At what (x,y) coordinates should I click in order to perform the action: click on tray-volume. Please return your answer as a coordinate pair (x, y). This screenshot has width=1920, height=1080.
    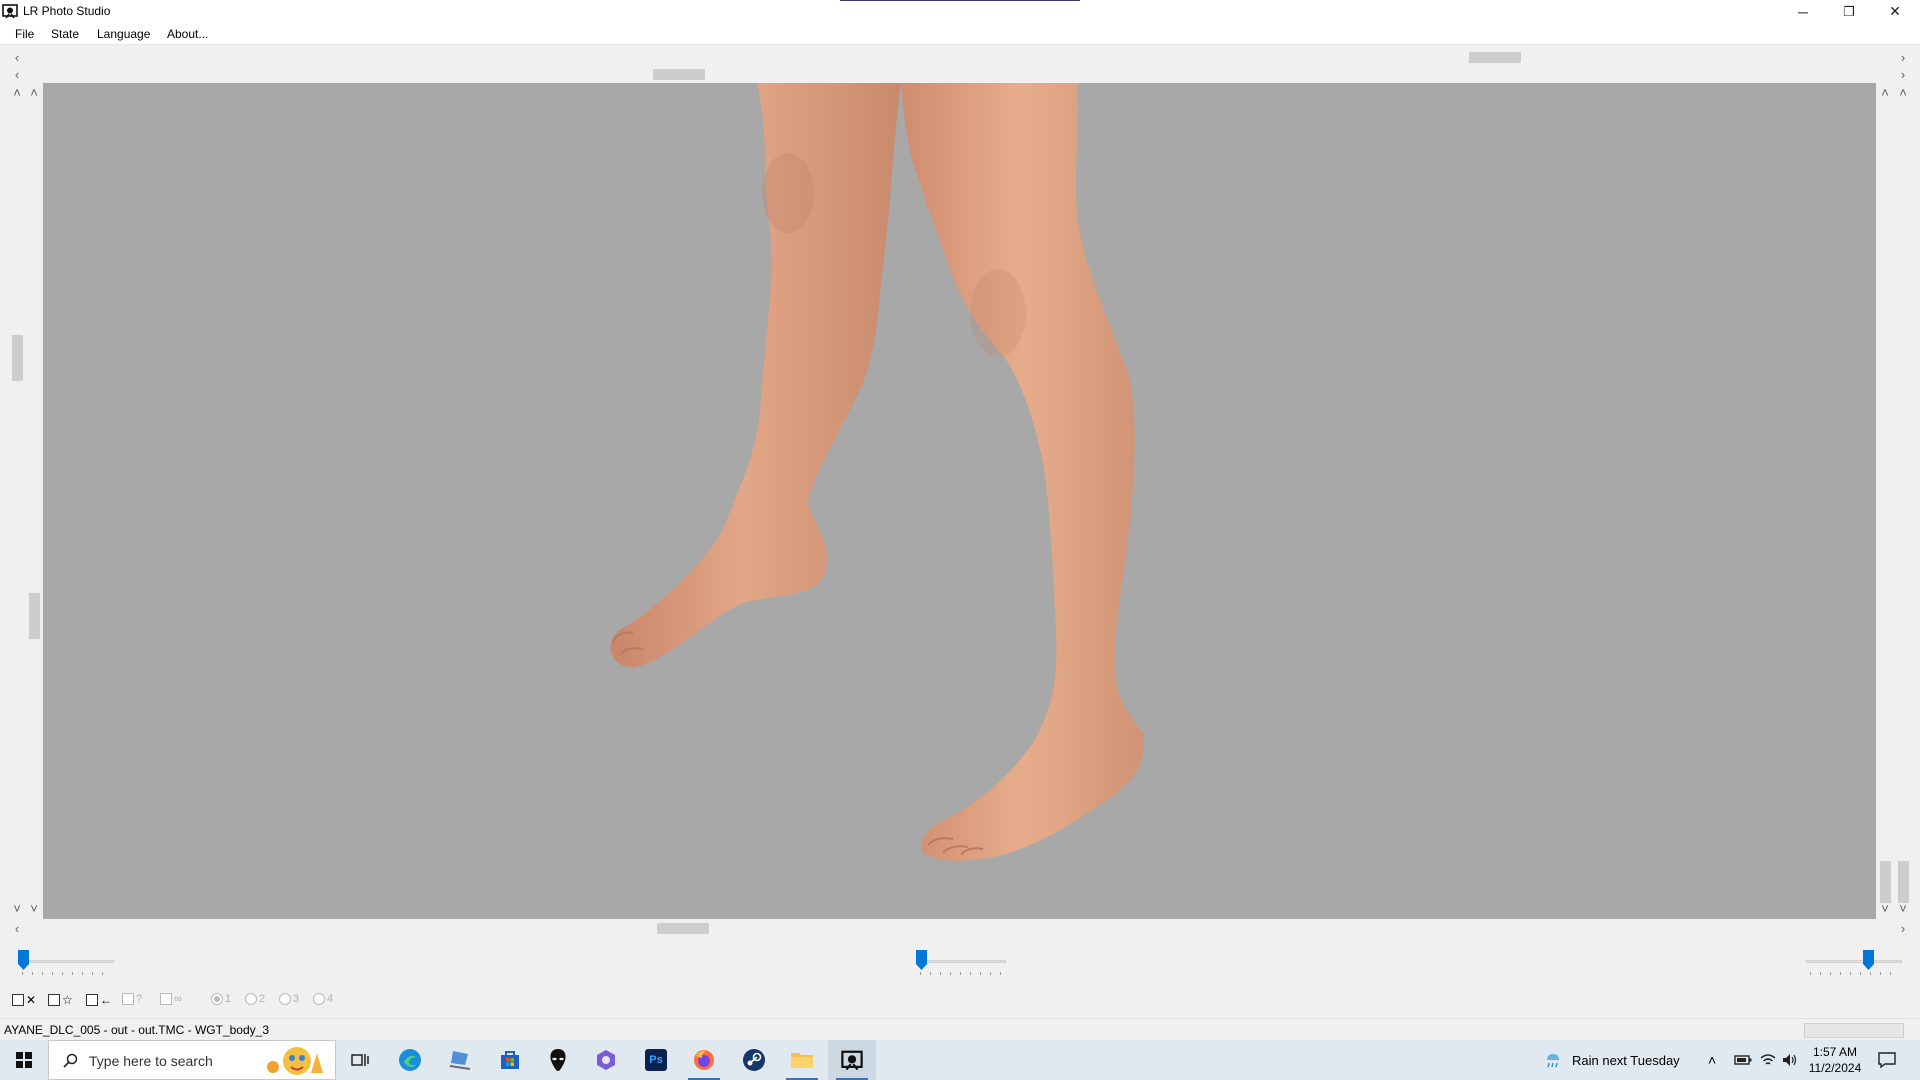
    Looking at the image, I should click on (1790, 1060).